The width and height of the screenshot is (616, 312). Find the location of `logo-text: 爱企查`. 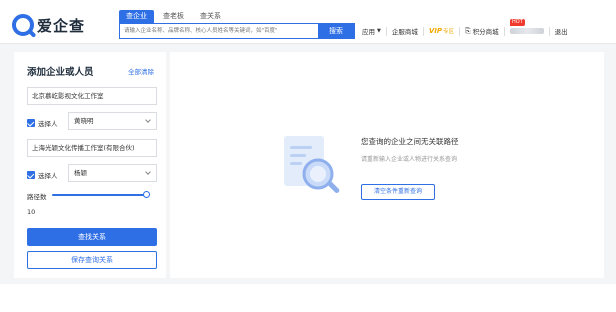

logo-text: 爱企查 is located at coordinates (61, 25).